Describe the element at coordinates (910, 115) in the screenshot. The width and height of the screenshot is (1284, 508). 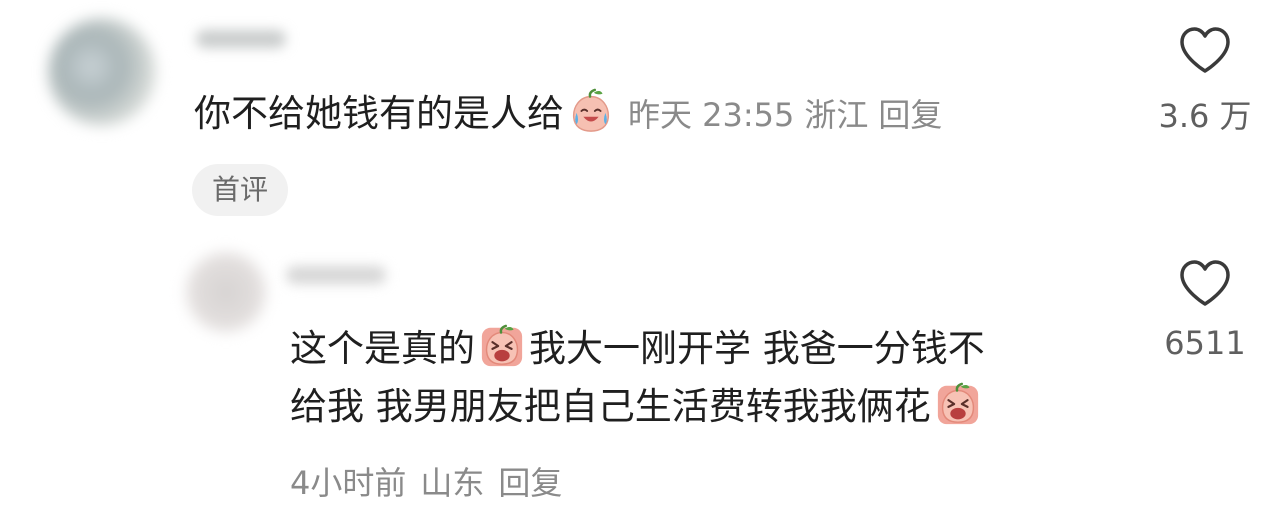
I see `reply-button: 回复` at that location.